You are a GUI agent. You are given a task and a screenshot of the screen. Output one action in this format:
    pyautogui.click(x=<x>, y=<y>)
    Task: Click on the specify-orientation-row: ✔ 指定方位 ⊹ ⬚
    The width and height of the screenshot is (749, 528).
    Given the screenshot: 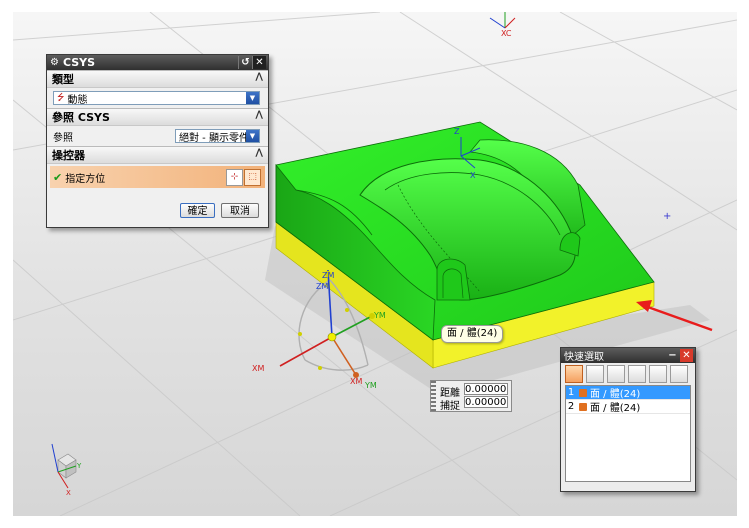 What is the action you would take?
    pyautogui.click(x=157, y=177)
    